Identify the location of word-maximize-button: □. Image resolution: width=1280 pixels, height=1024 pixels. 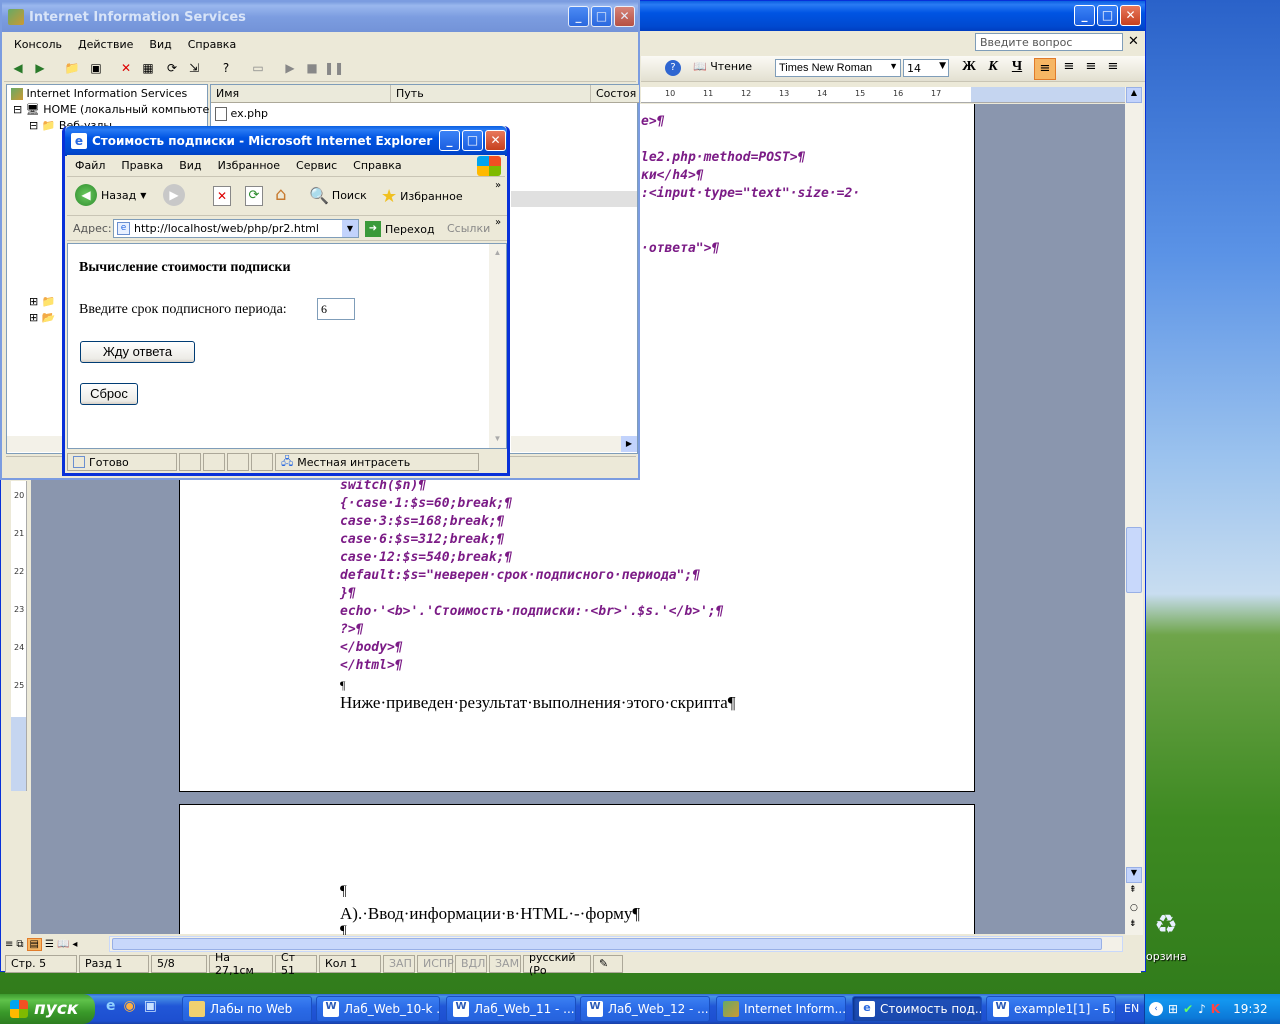
(1107, 15).